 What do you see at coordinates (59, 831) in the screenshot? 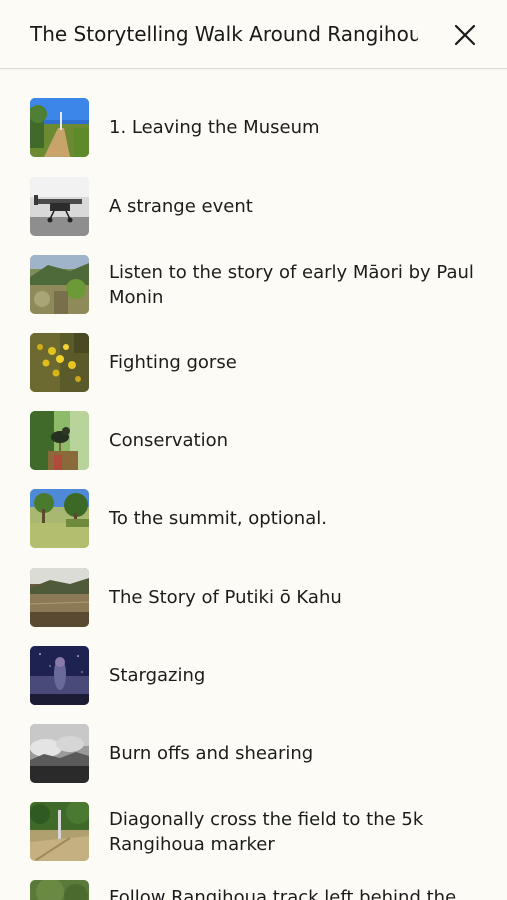
I see `field-marker-thumbnail` at bounding box center [59, 831].